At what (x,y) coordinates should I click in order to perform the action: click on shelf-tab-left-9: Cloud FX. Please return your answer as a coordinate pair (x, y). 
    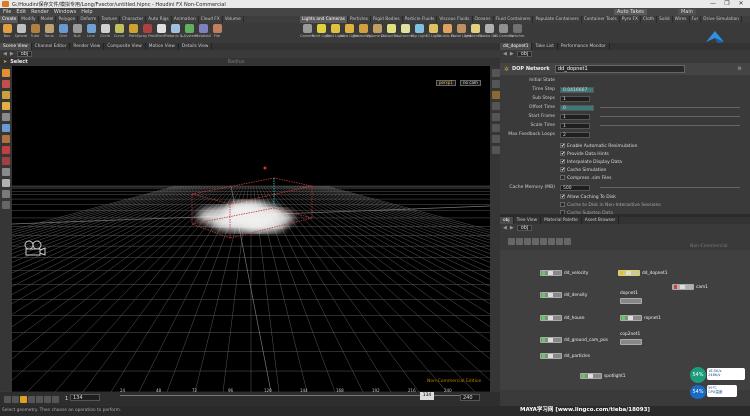
    Looking at the image, I should click on (211, 19).